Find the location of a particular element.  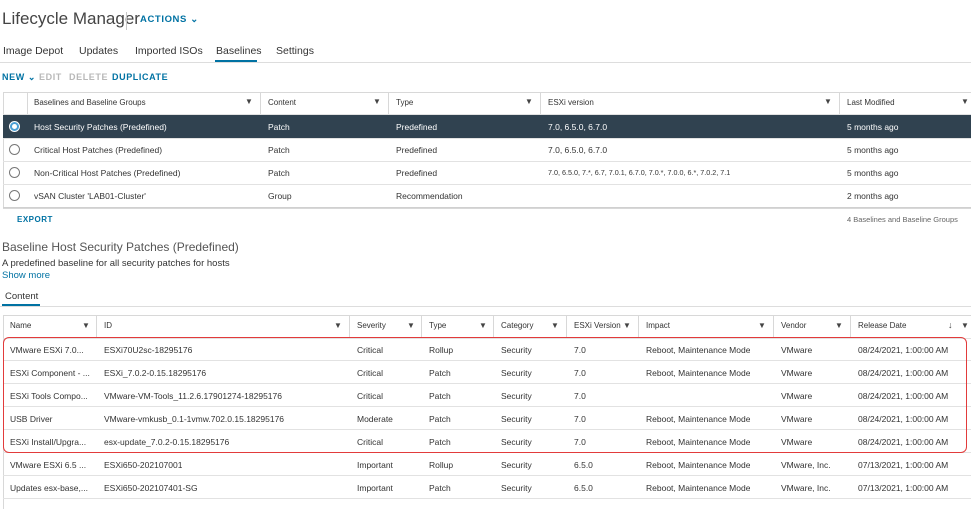

tab-content: Content is located at coordinates (21, 296).